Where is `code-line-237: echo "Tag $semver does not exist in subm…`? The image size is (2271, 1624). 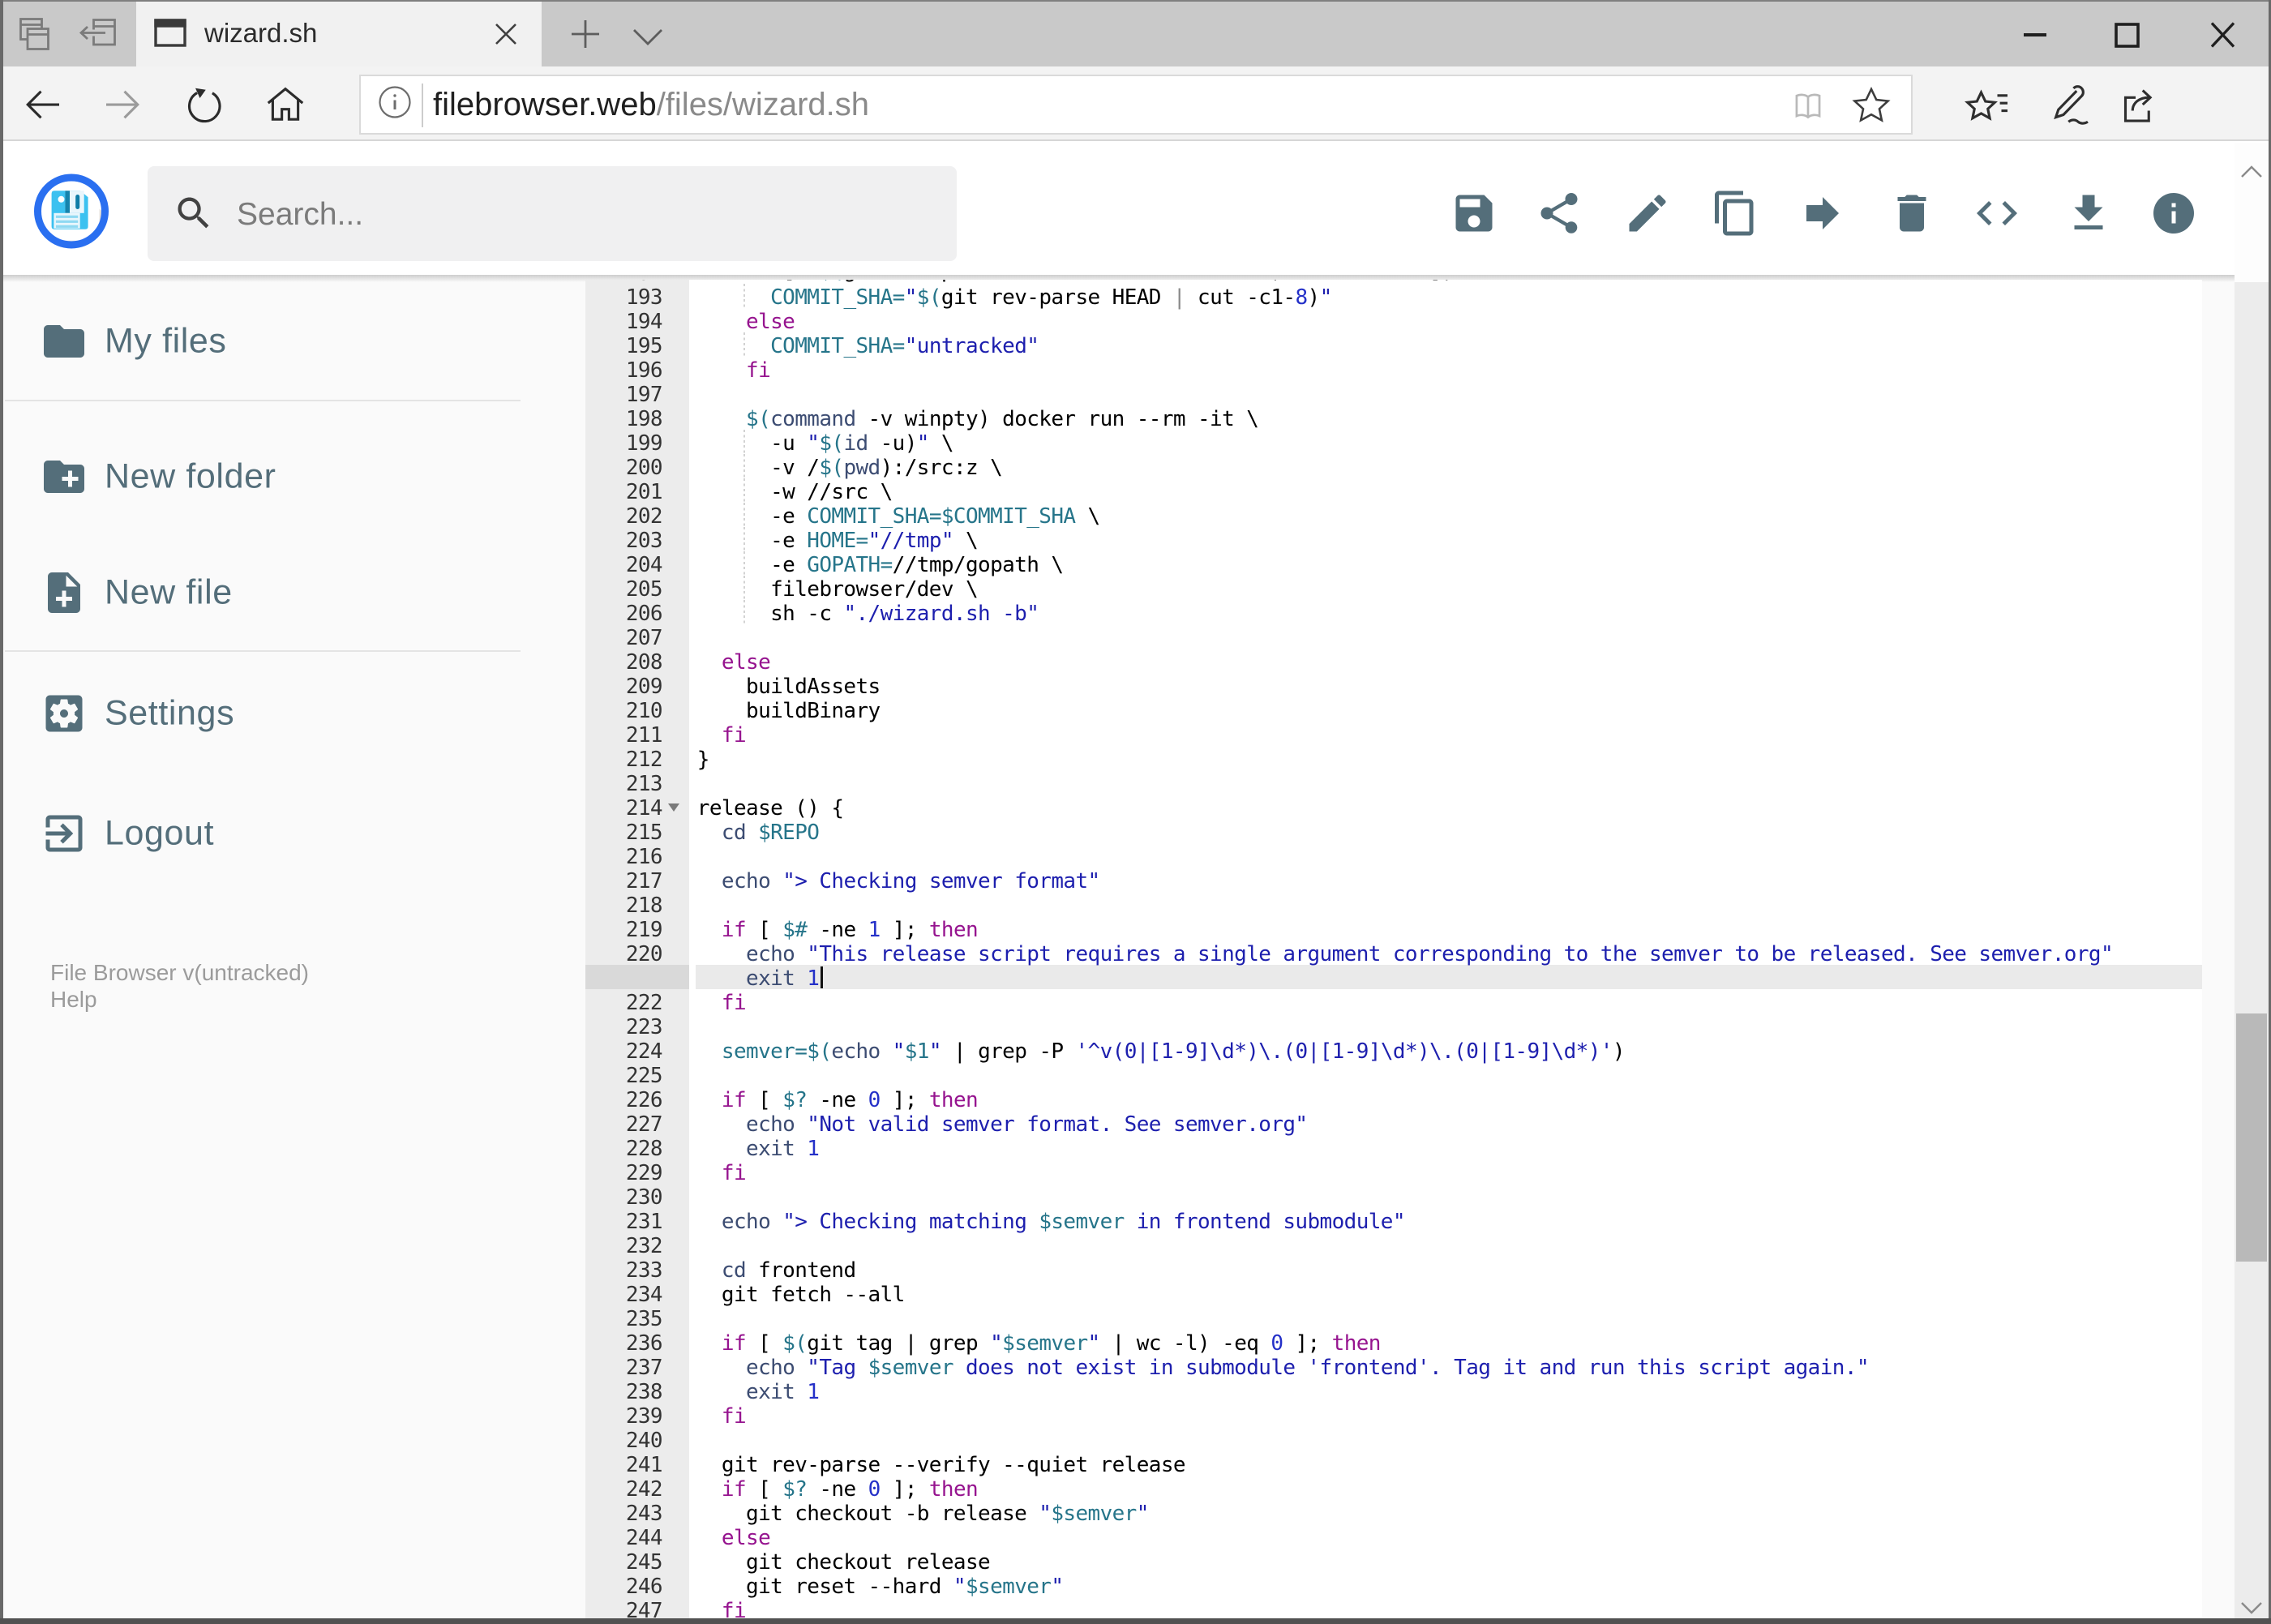 code-line-237: echo "Tag $semver does not exist in subm… is located at coordinates (1308, 1368).